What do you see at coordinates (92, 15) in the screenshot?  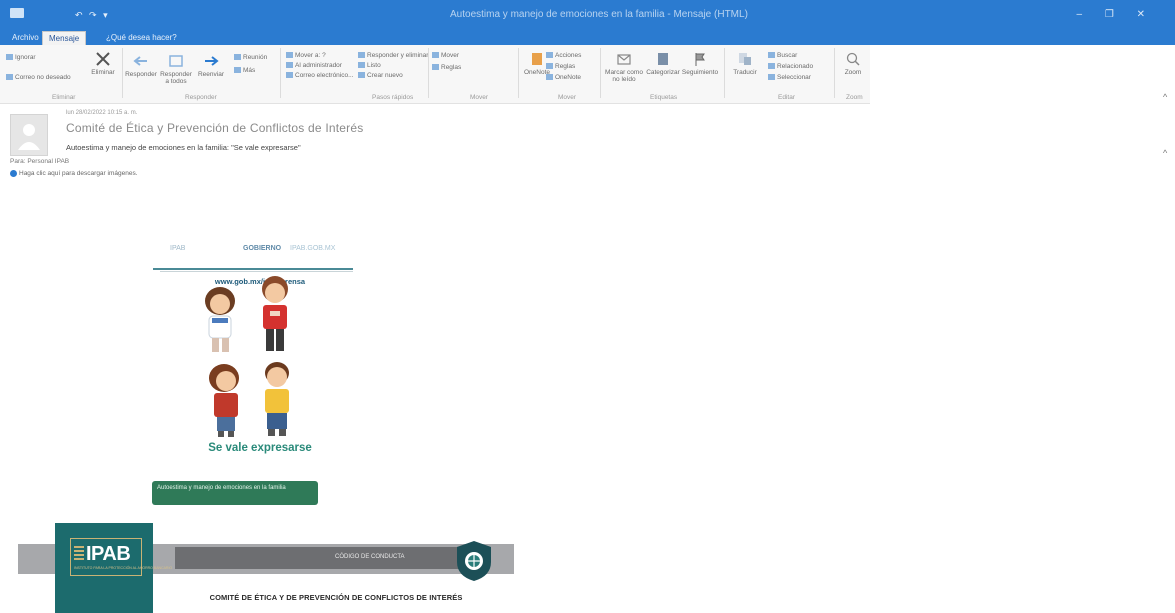 I see `quick-access-toolbar: ↶ ↷ ▾` at bounding box center [92, 15].